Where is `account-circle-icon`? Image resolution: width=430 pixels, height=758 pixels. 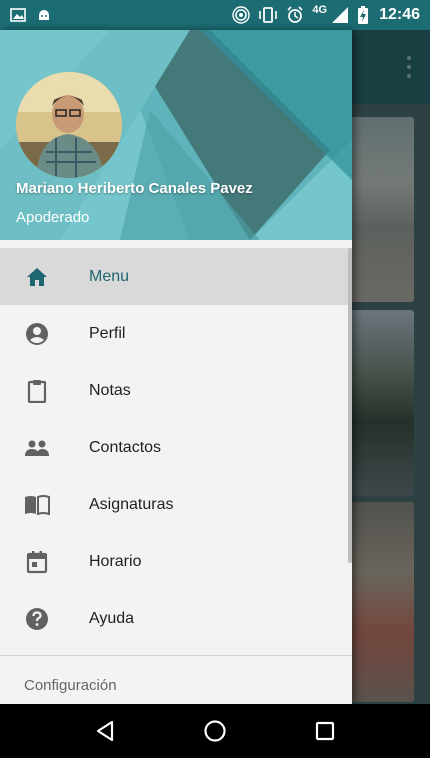
account-circle-icon is located at coordinates (37, 334).